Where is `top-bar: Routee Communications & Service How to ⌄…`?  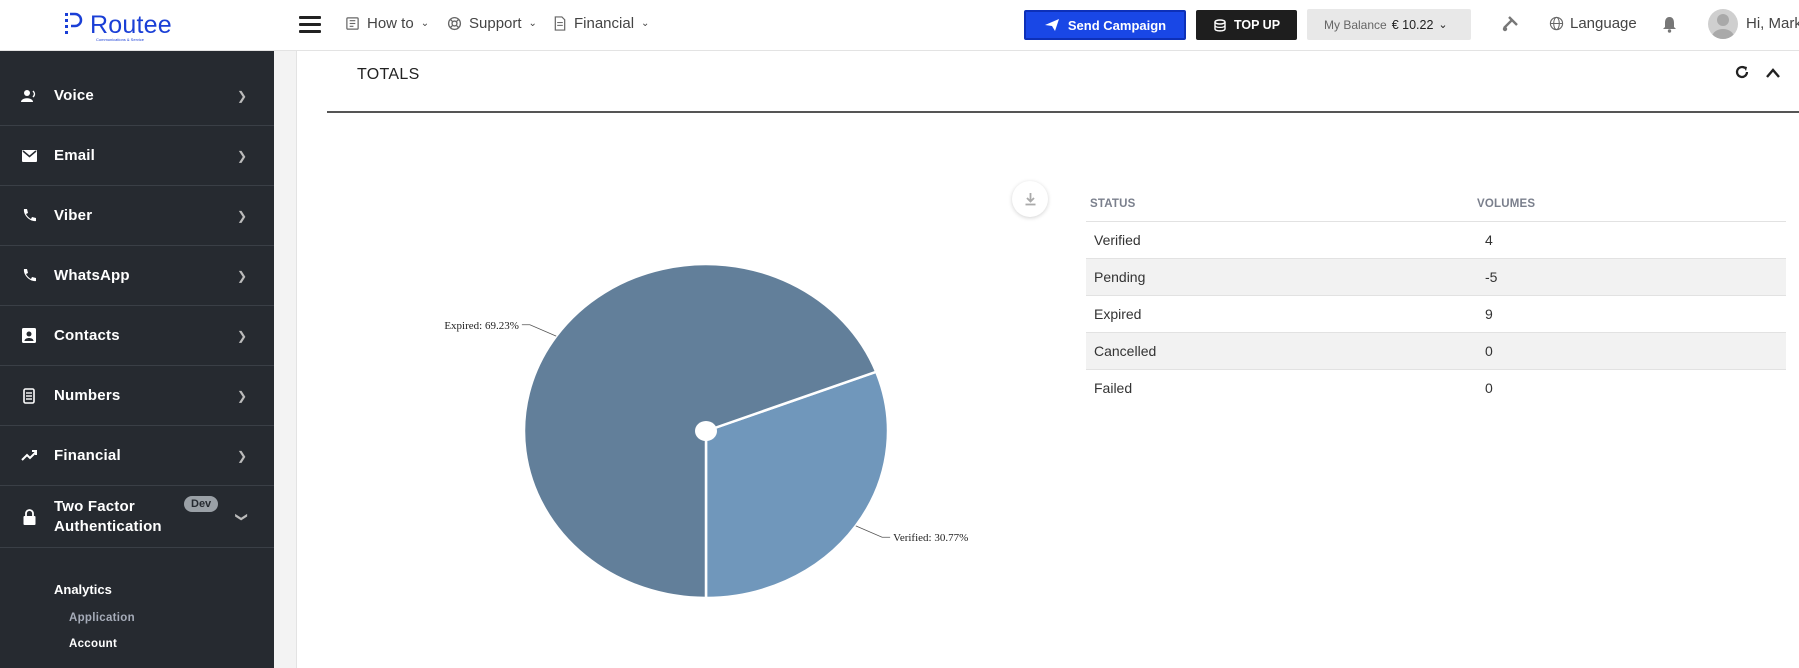 top-bar: Routee Communications & Service How to ⌄… is located at coordinates (899, 25).